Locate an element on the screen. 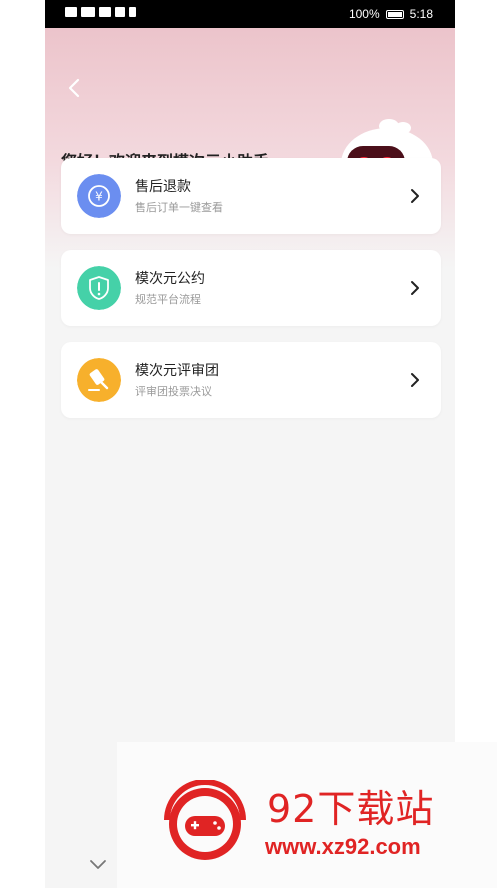 The image size is (500, 888). battery-percent: 100% is located at coordinates (364, 14).